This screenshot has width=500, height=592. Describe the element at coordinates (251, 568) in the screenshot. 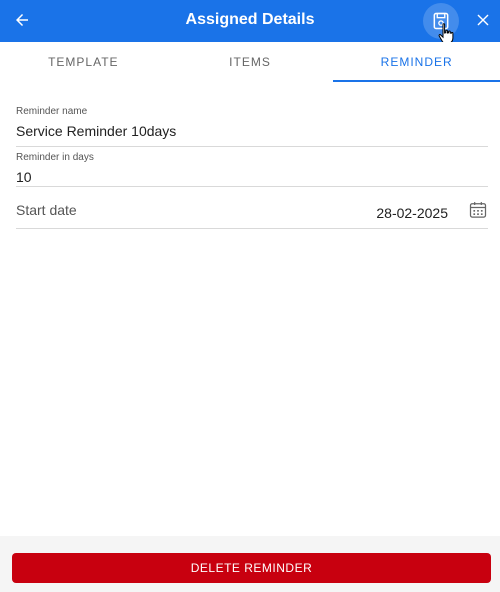

I see `delete-reminder-button: DELETE REMINDER` at that location.